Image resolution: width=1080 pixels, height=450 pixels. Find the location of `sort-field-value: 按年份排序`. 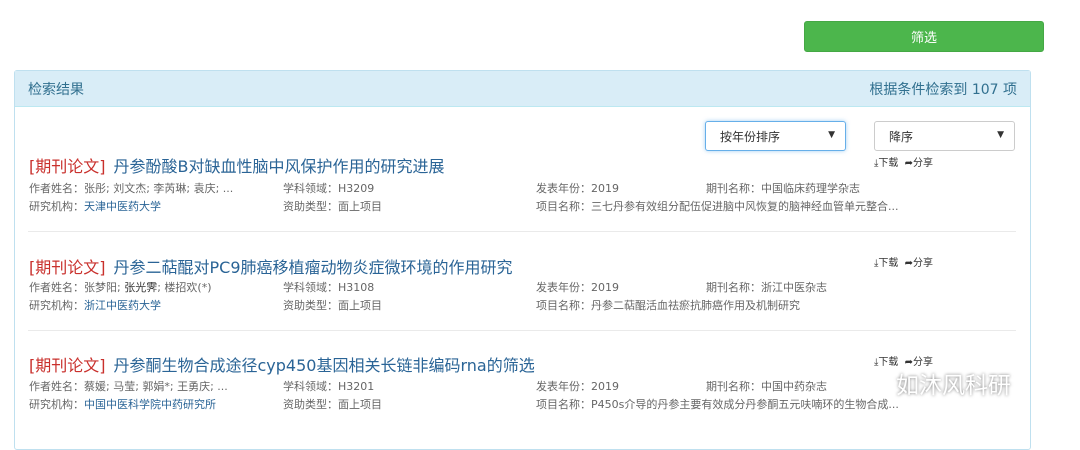

sort-field-value: 按年份排序 is located at coordinates (750, 136).